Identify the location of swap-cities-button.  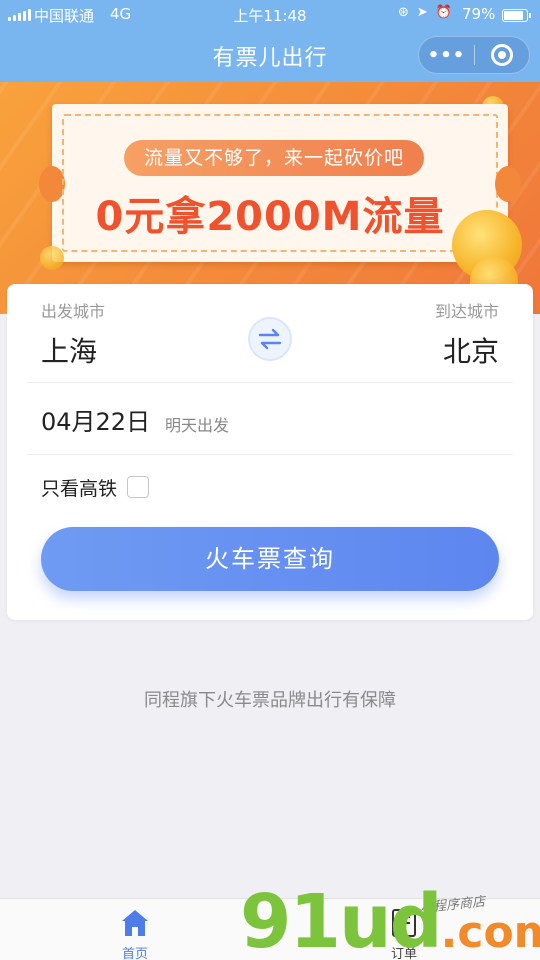
(270, 339).